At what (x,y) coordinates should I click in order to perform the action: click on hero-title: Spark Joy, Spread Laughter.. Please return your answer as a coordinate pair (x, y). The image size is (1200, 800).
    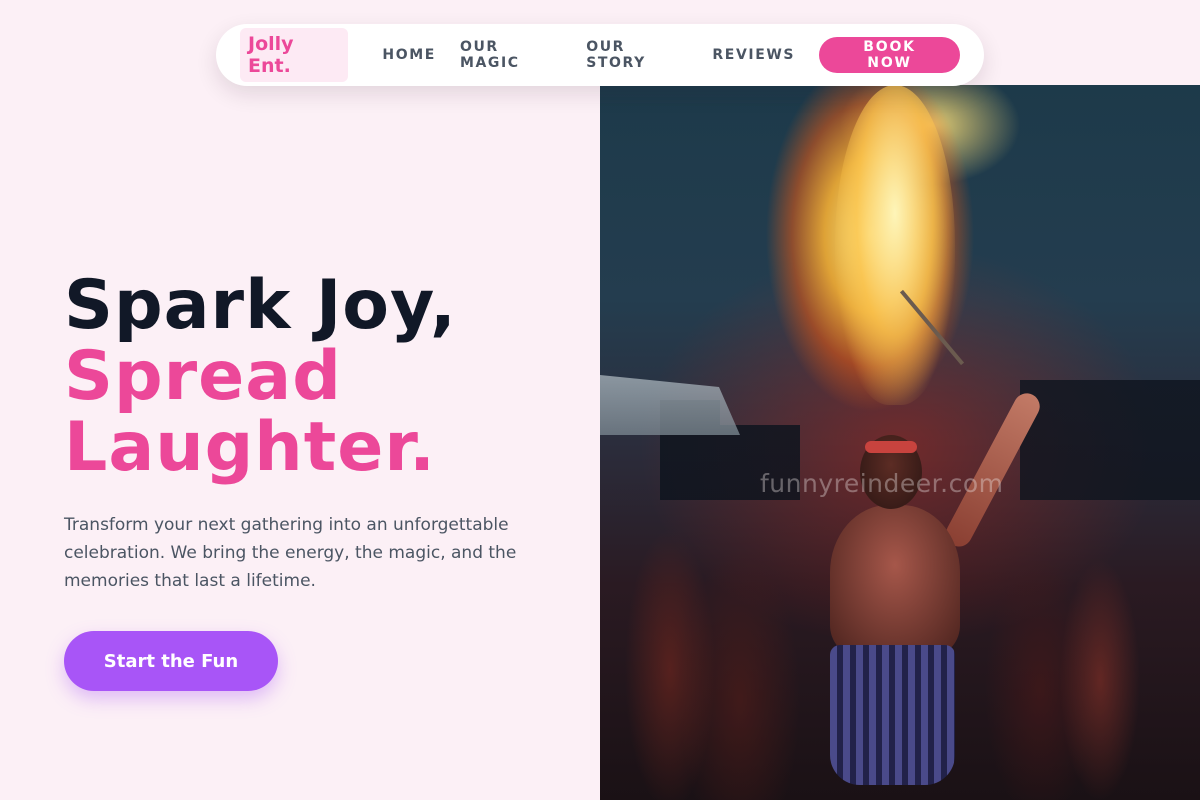
    Looking at the image, I should click on (324, 376).